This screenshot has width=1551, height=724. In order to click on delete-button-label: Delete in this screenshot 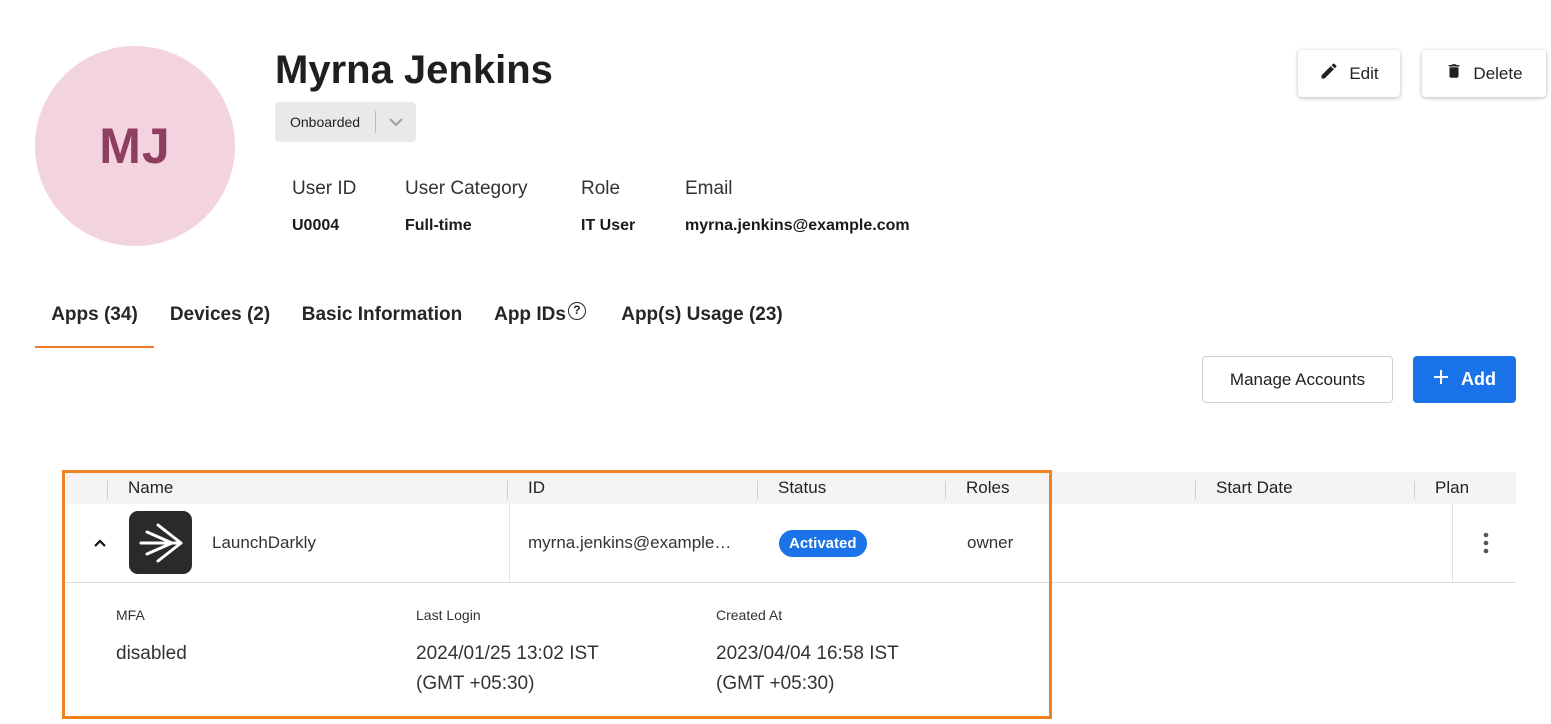, I will do `click(1498, 73)`.